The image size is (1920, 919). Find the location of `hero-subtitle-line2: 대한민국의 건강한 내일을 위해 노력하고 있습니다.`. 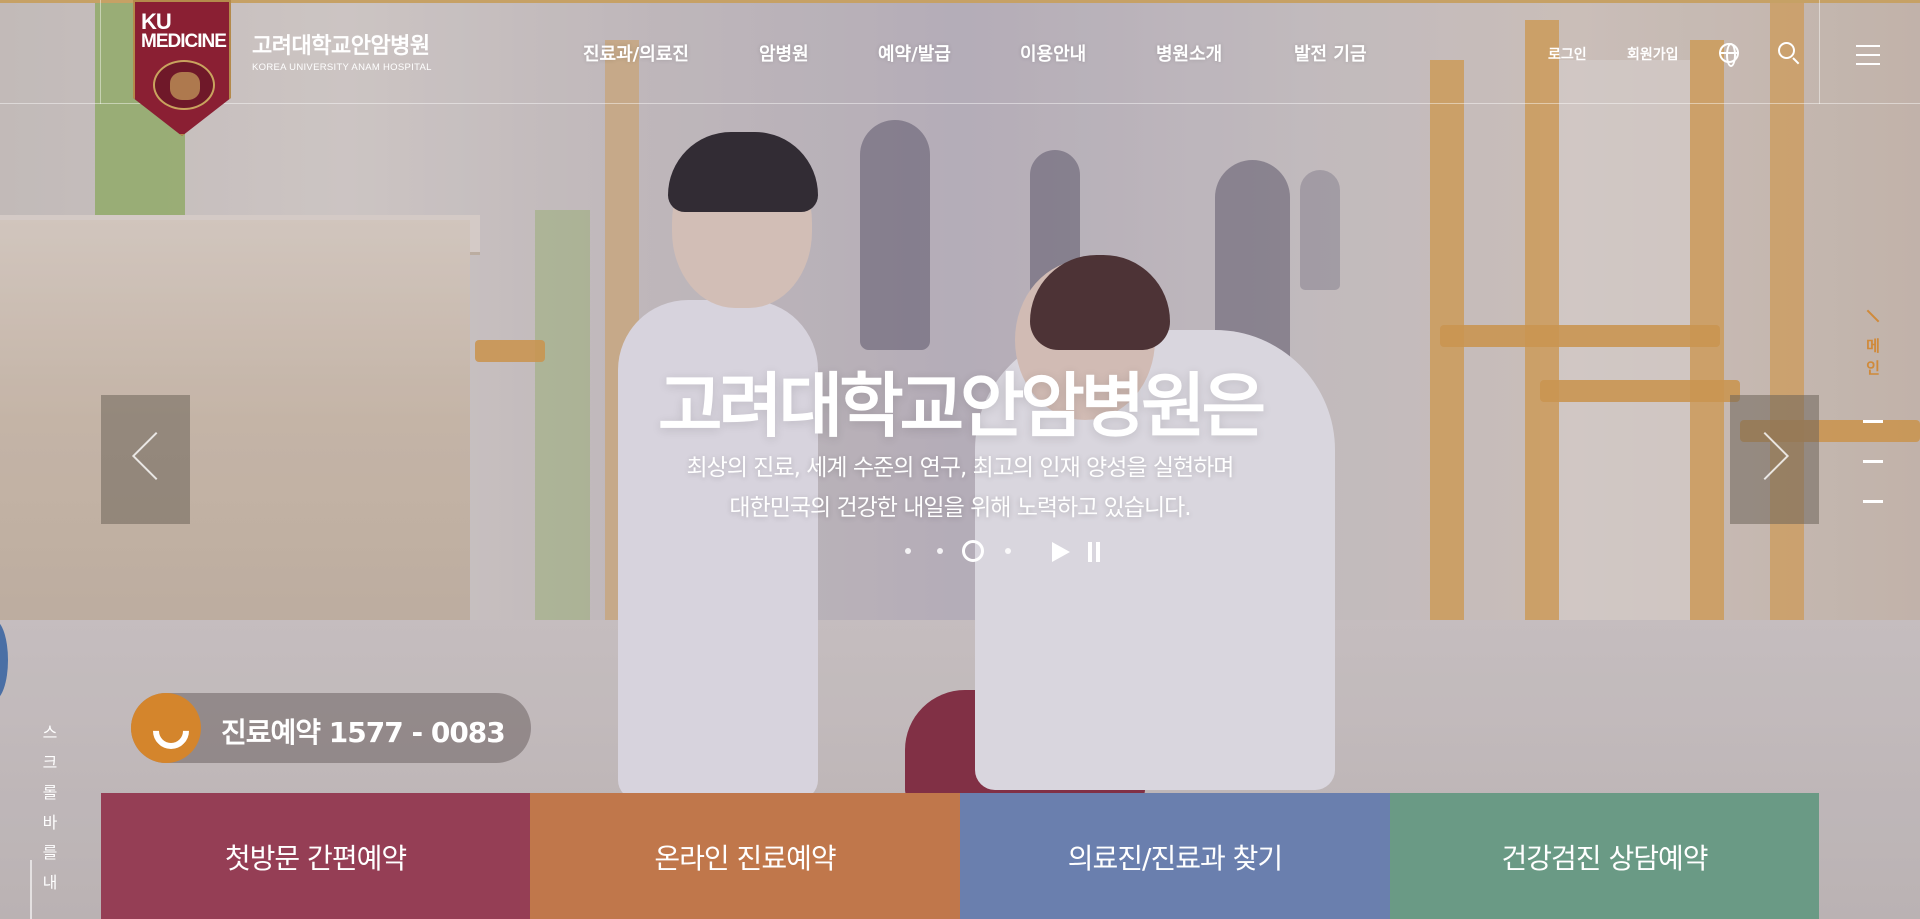

hero-subtitle-line2: 대한민국의 건강한 내일을 위해 노력하고 있습니다. is located at coordinates (960, 508).